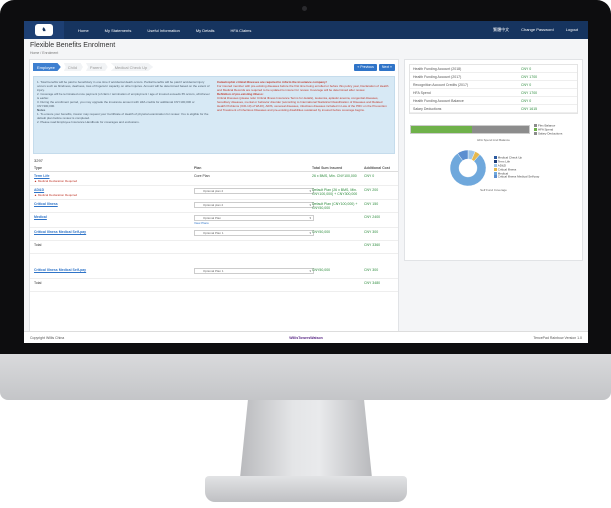  Describe the element at coordinates (198, 168) in the screenshot. I see `header-plan: Plan` at that location.